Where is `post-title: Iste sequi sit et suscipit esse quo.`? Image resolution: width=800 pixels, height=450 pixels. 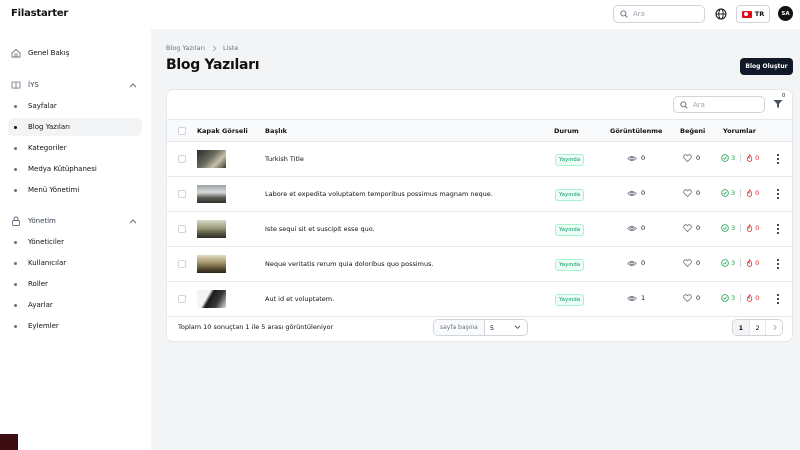 post-title: Iste sequi sit et suscipit esse quo. is located at coordinates (320, 229).